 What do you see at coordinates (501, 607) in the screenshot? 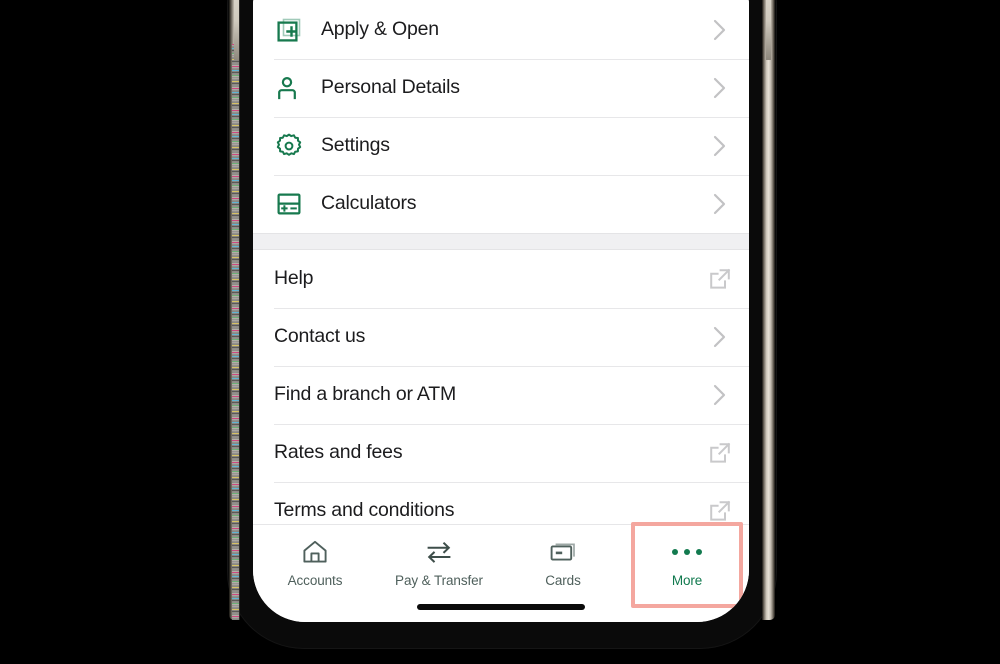
I see `home-indicator` at bounding box center [501, 607].